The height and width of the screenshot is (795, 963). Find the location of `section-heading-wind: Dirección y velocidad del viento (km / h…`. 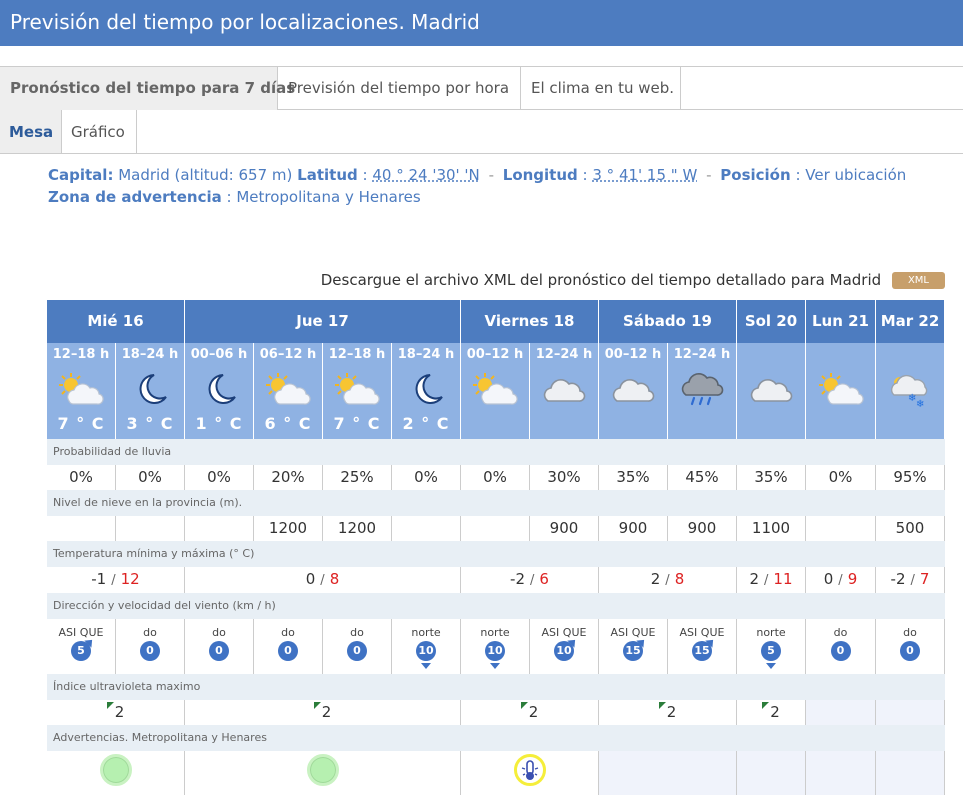

section-heading-wind: Dirección y velocidad del viento (km / h… is located at coordinates (496, 606).